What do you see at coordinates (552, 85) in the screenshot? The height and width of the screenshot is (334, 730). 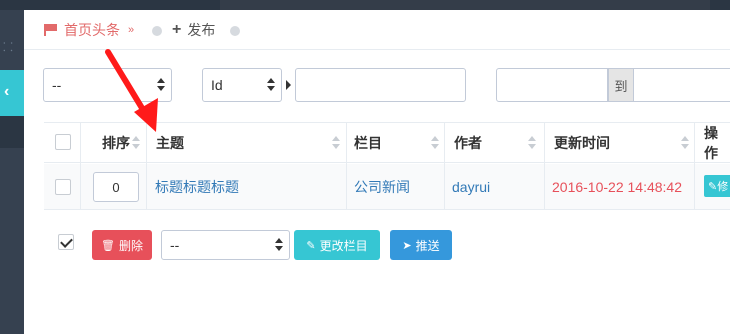 I see `date-start-input` at bounding box center [552, 85].